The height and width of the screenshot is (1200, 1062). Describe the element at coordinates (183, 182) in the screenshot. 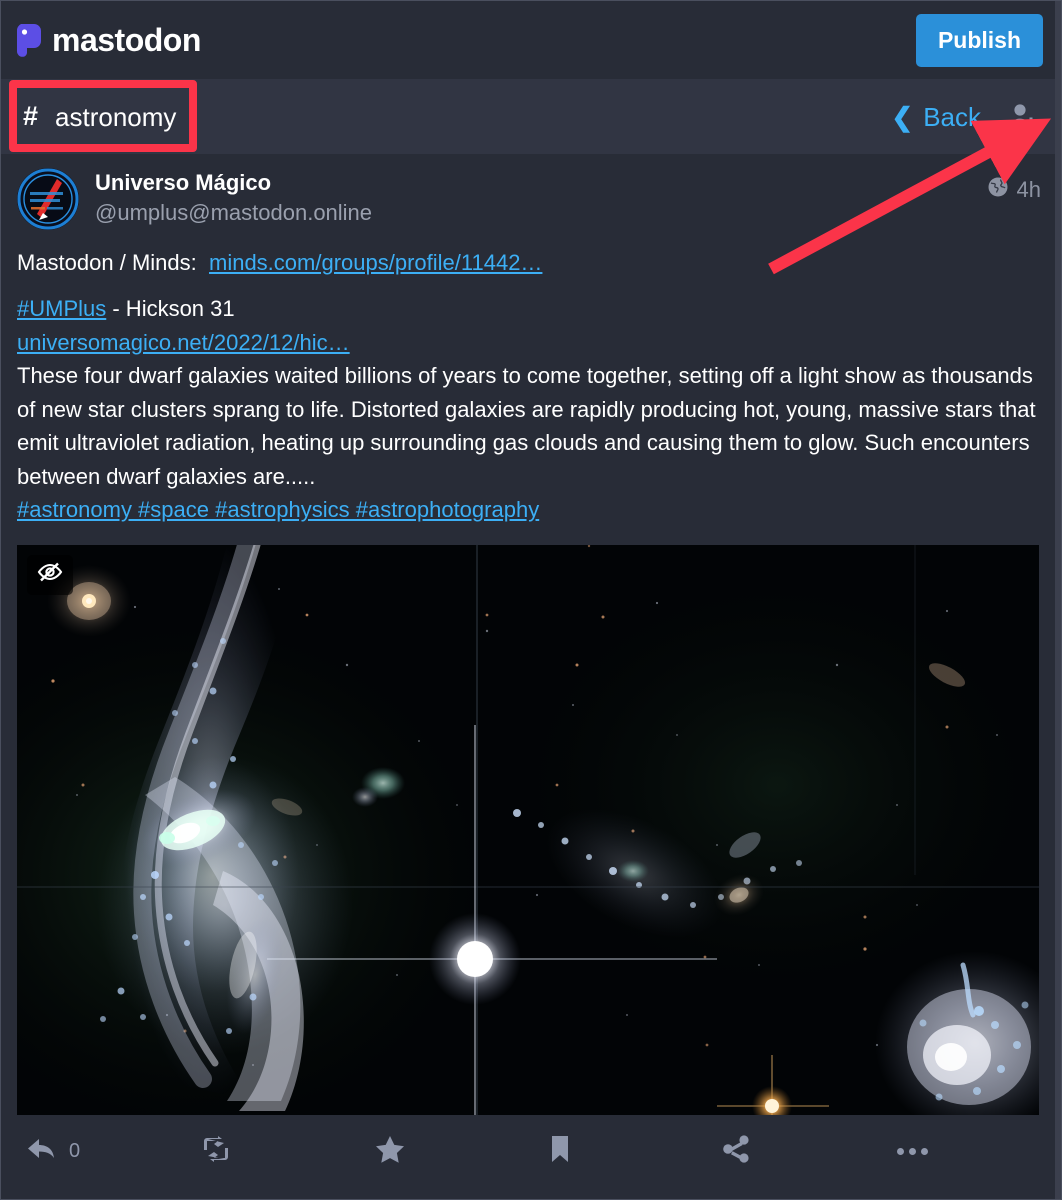

I see `author-display-name: Universo Mágico` at that location.